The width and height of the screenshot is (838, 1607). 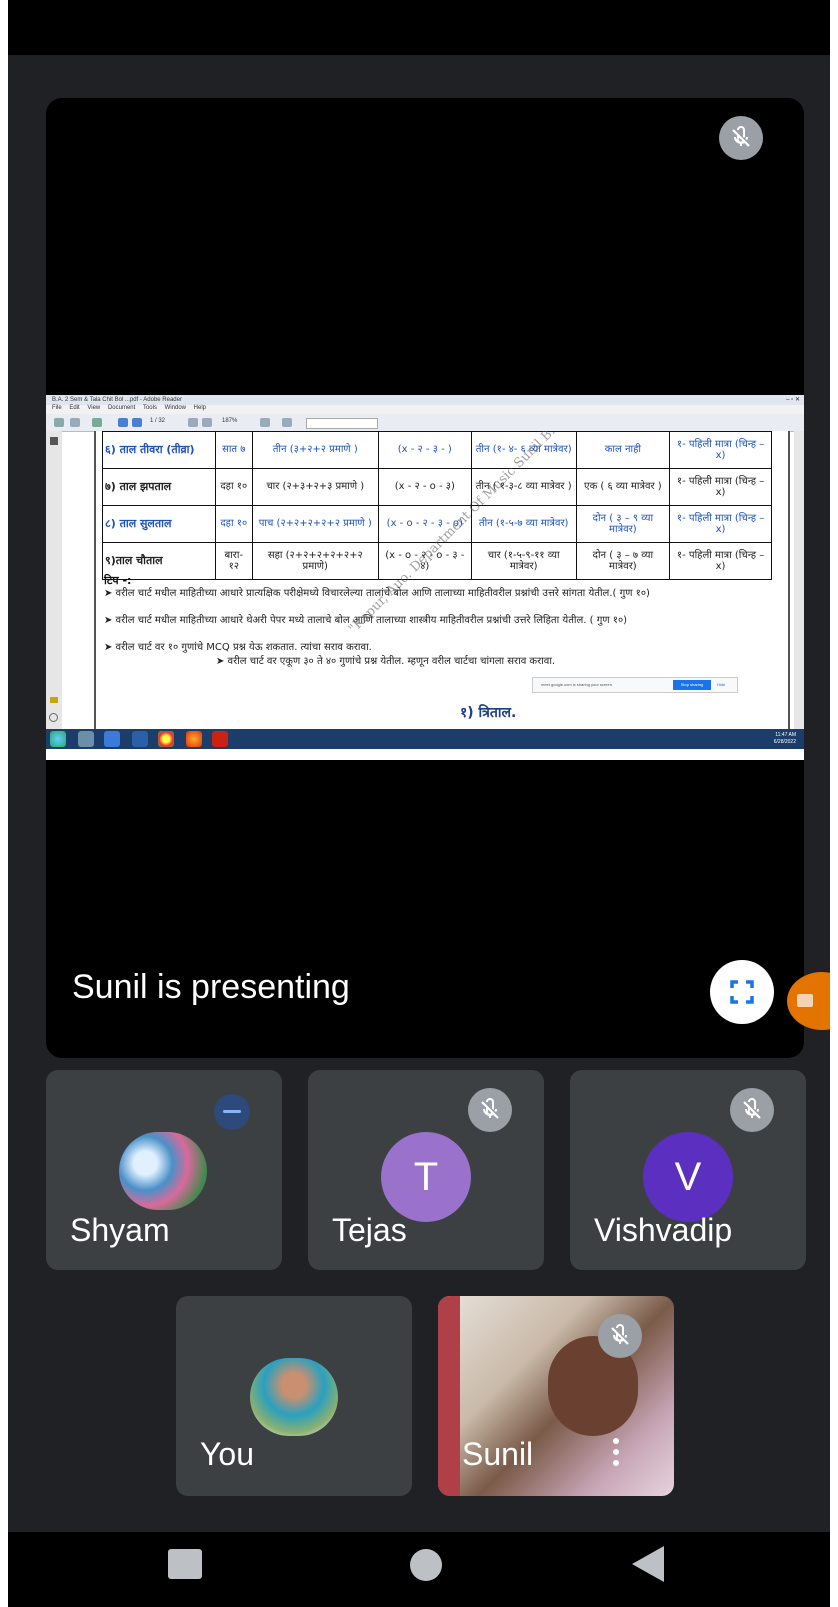 I want to click on speaking-indicator, so click(x=232, y=1112).